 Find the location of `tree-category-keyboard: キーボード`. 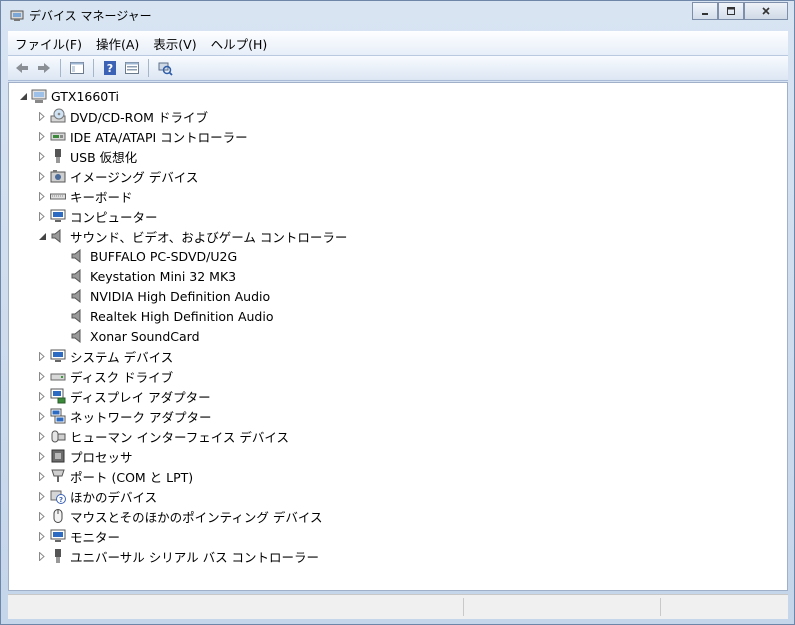

tree-category-keyboard: キーボード is located at coordinates (85, 196).